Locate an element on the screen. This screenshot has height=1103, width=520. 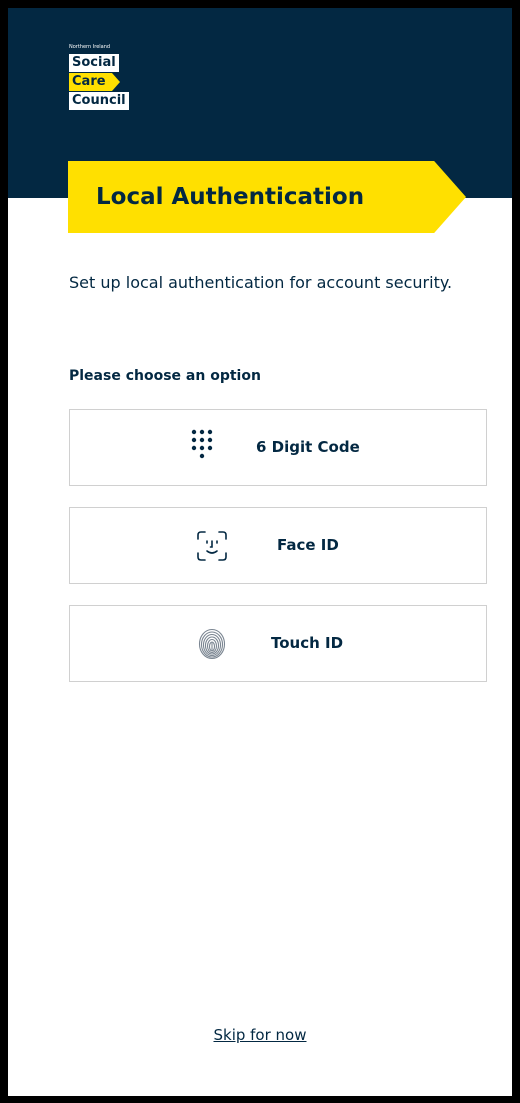
six-digit-code-option: 6 Digit Code is located at coordinates (278, 447).